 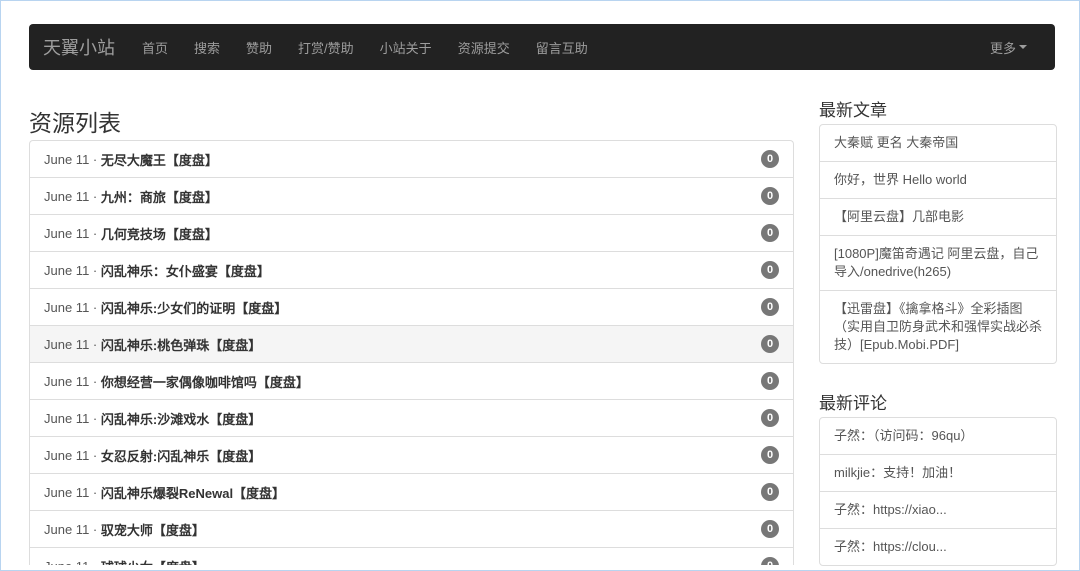 I want to click on nav-item-sponsor: 赞助, so click(x=259, y=47).